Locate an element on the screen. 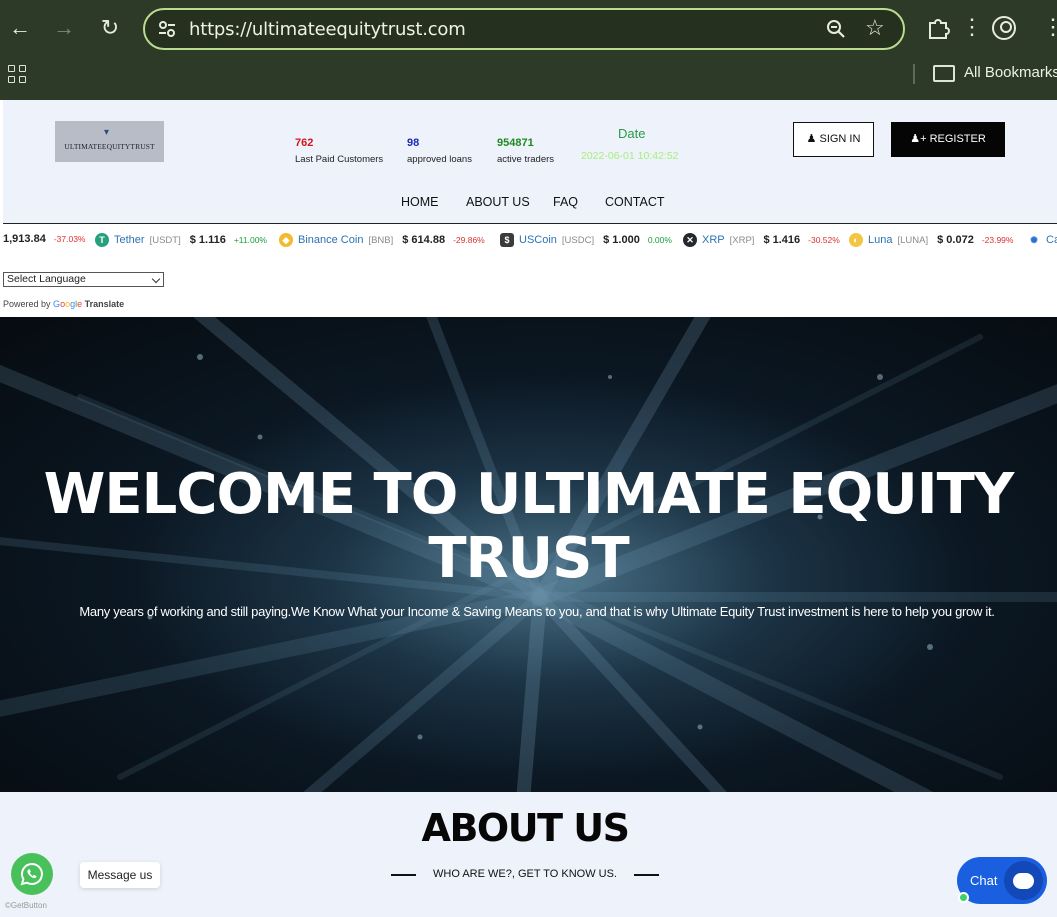  logo-mark-icon: ▾ is located at coordinates (107, 132).